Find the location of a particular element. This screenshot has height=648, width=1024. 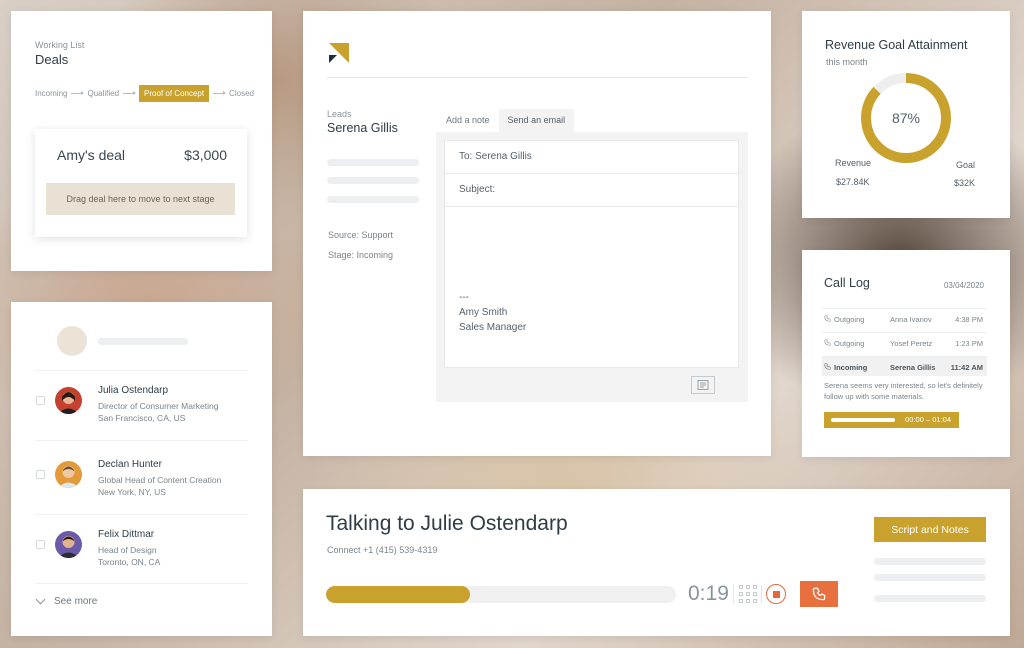

stop-recording-button is located at coordinates (776, 594).